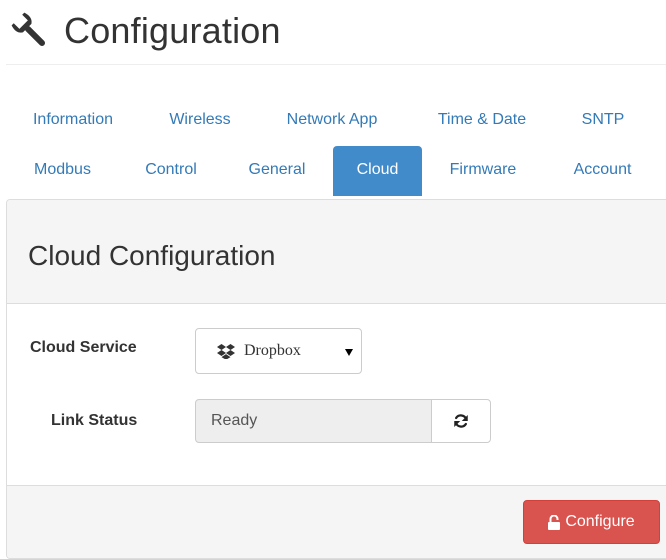  Describe the element at coordinates (349, 352) in the screenshot. I see `chevron-down-icon` at that location.